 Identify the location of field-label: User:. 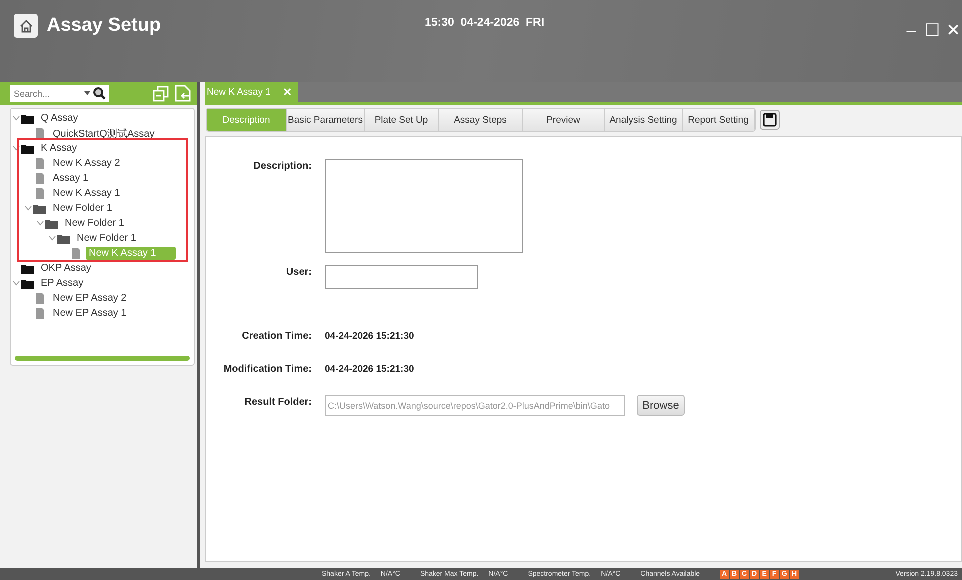
(298, 272).